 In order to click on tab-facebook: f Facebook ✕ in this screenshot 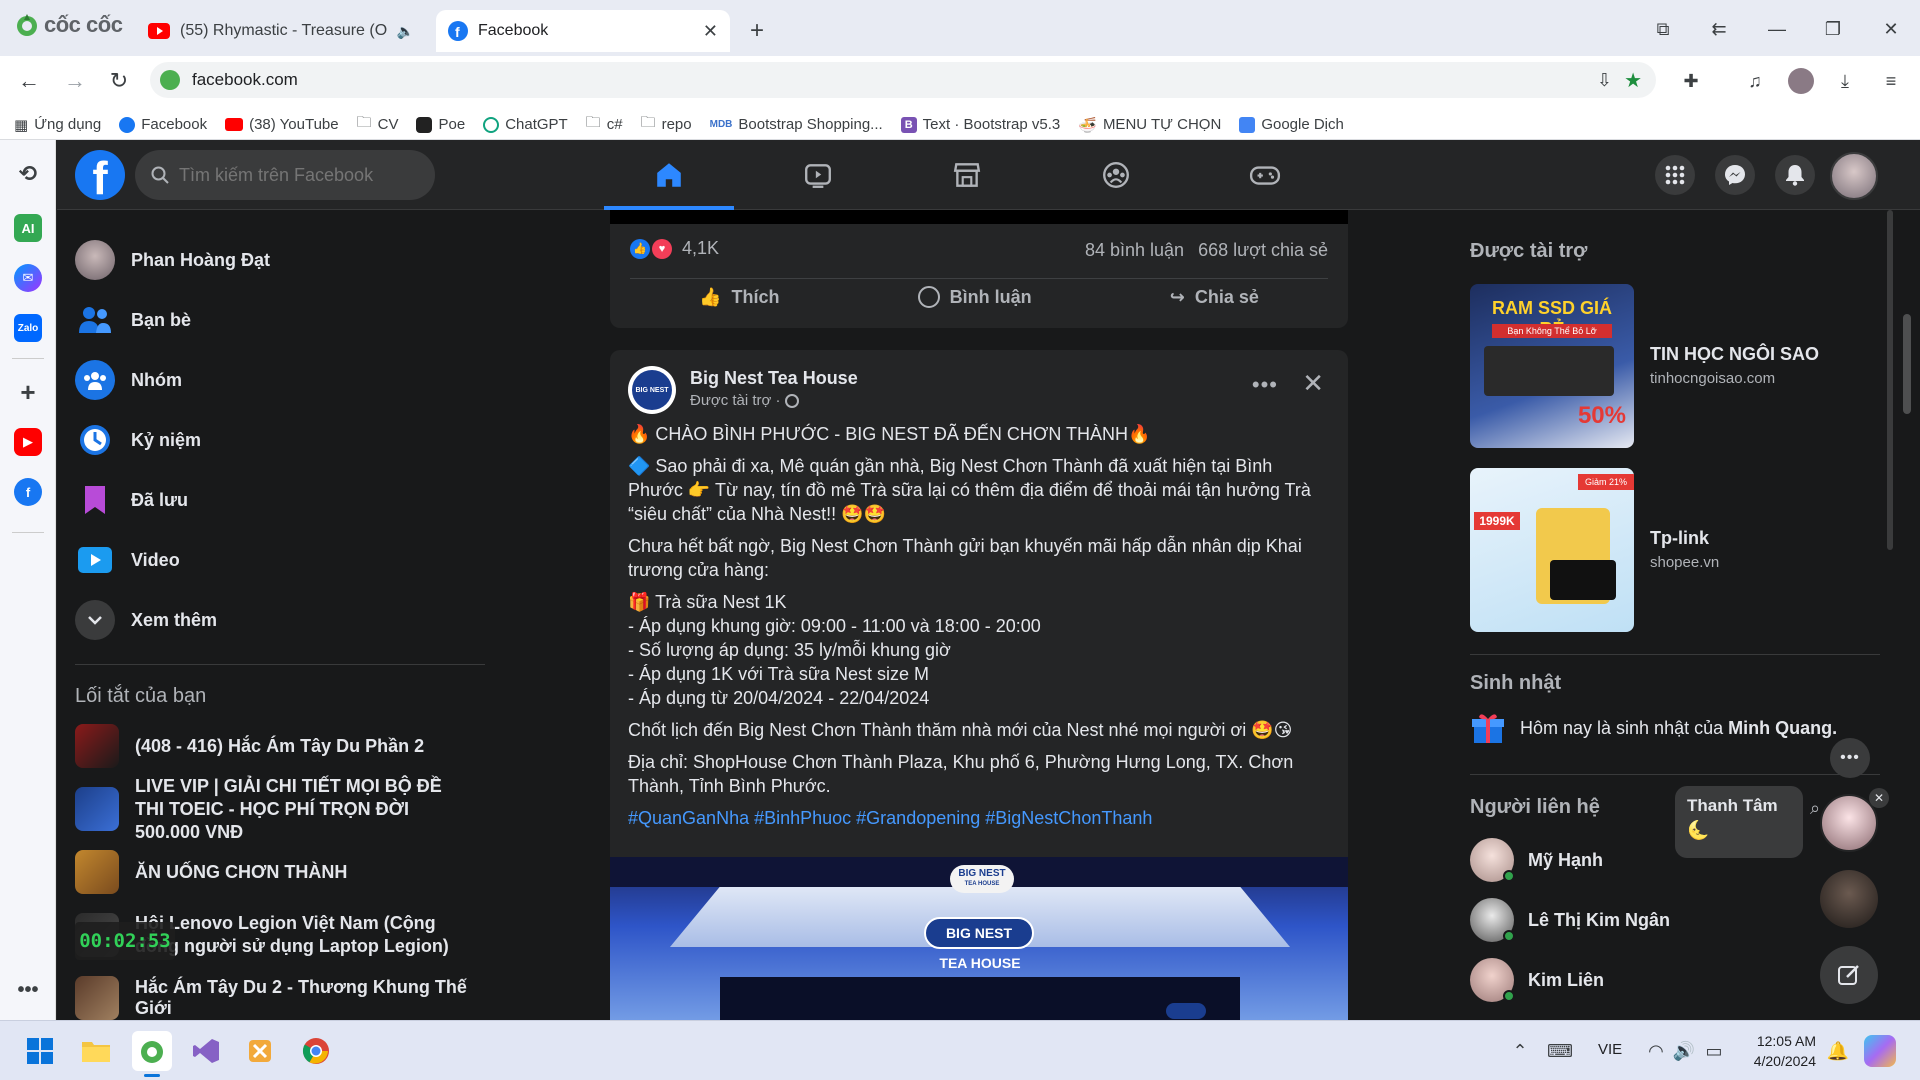, I will do `click(583, 31)`.